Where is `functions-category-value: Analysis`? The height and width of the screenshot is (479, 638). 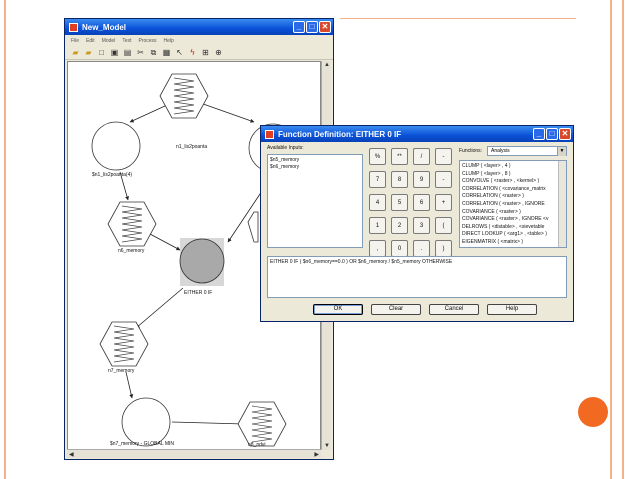 functions-category-value: Analysis is located at coordinates (500, 151).